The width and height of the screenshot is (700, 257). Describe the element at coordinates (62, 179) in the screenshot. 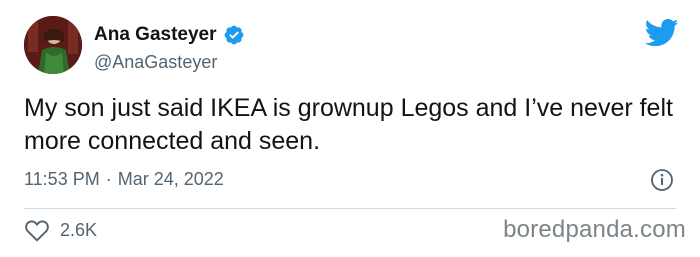

I see `tweet-time: 11:53 PM` at that location.